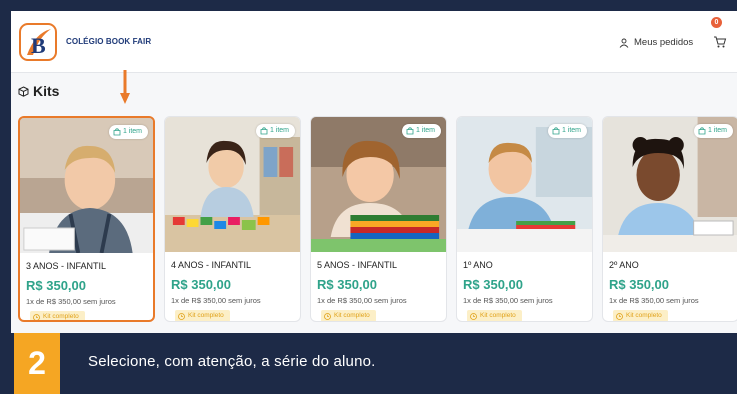  I want to click on my-orders-link: Meus pedidos, so click(656, 42).